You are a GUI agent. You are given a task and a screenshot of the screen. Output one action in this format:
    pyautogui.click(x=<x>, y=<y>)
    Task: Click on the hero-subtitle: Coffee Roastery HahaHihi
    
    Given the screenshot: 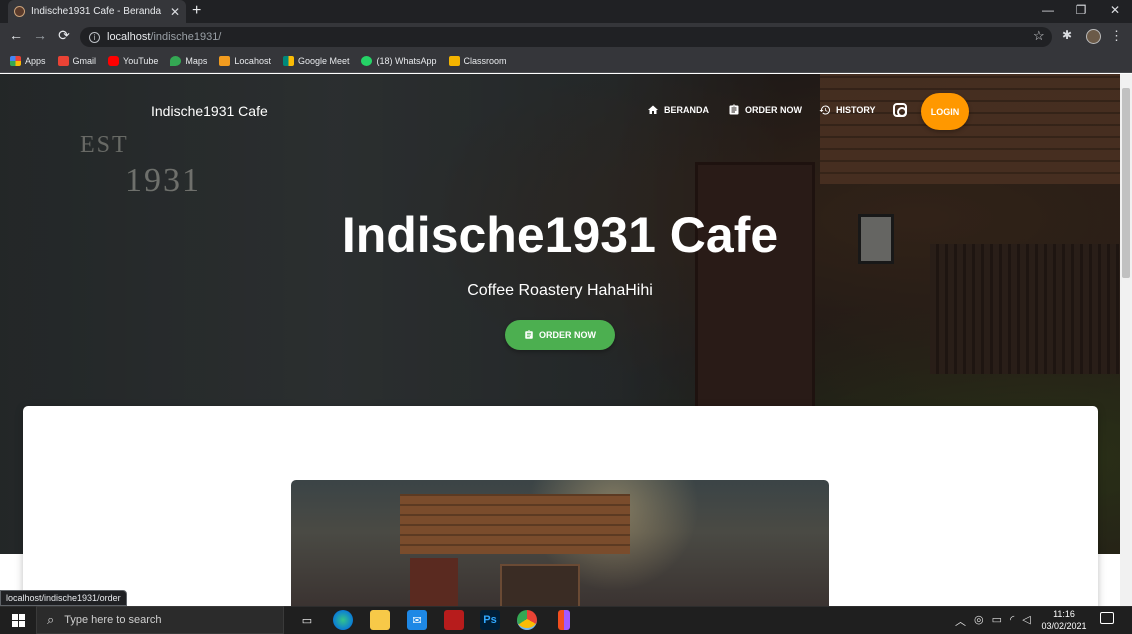 What is the action you would take?
    pyautogui.click(x=560, y=290)
    